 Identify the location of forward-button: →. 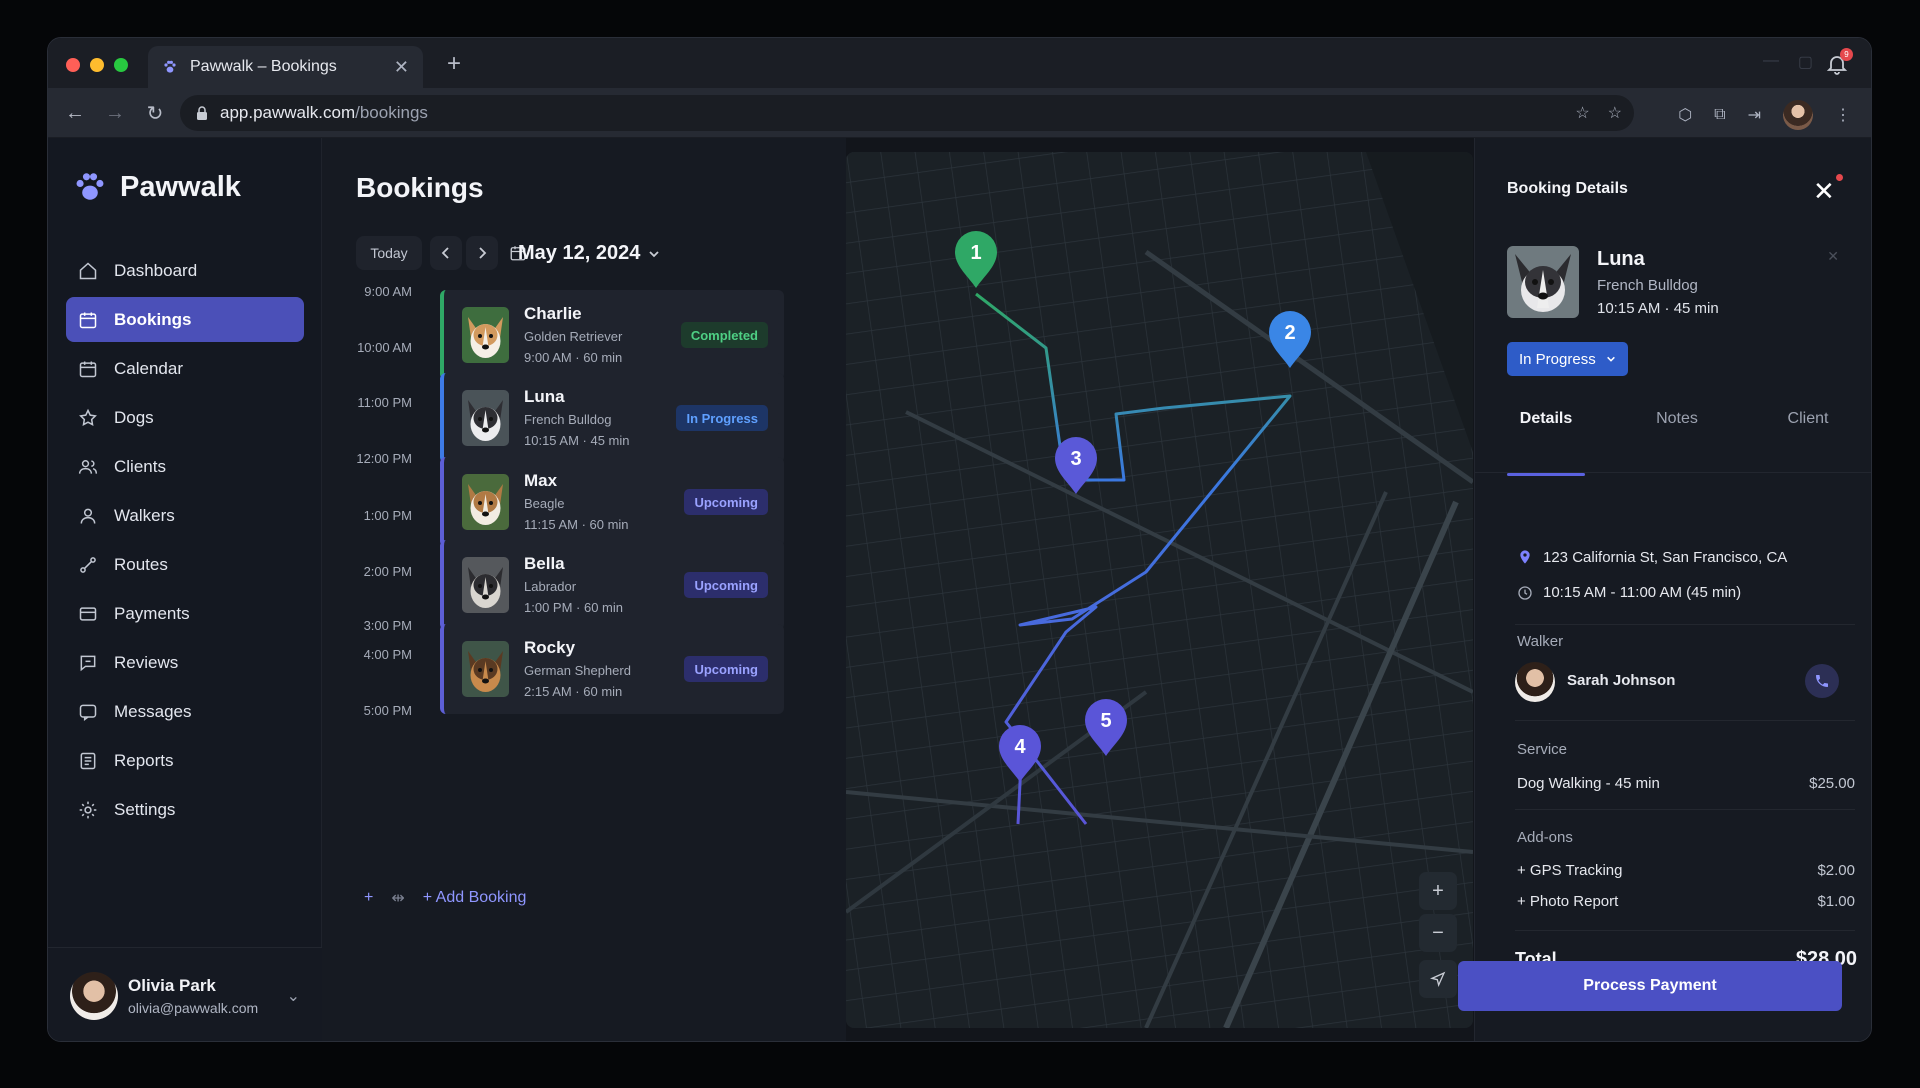
(115, 113).